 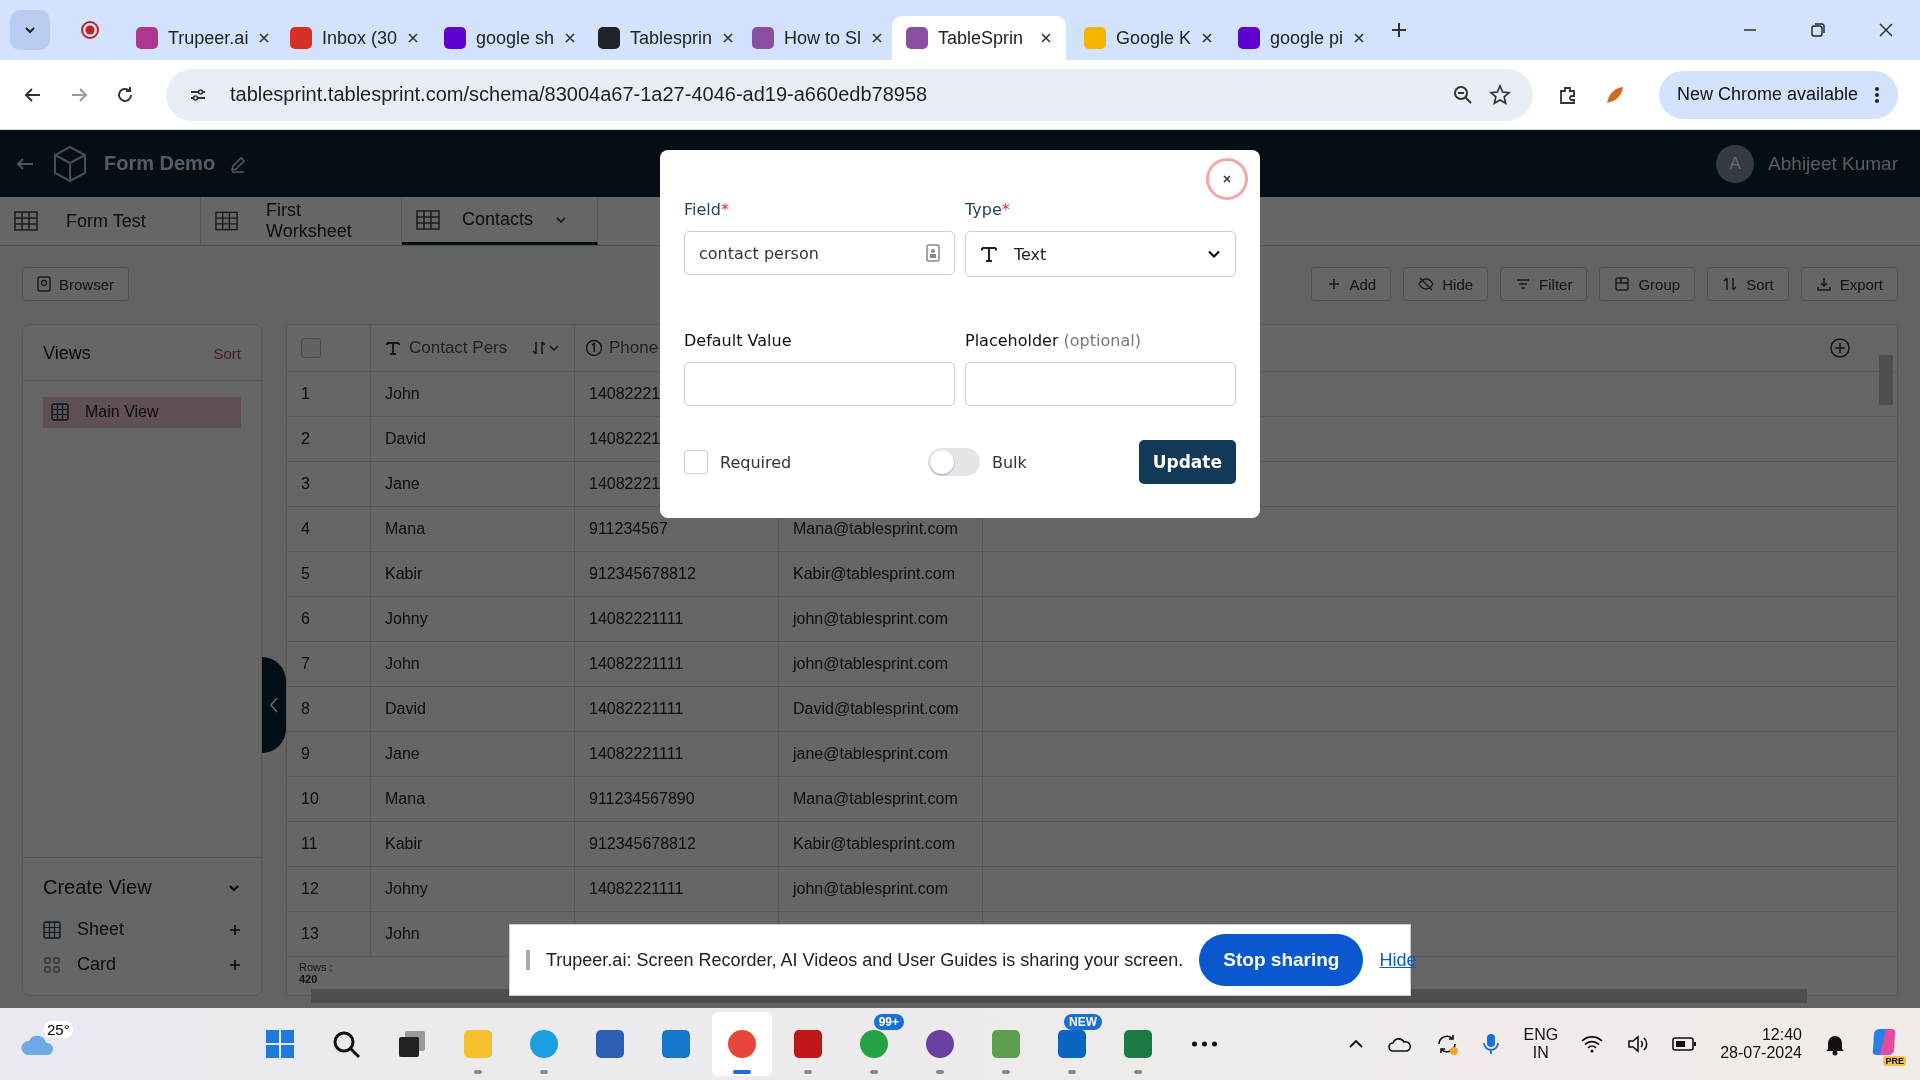 What do you see at coordinates (305, 394) in the screenshot?
I see `row-number: 1` at bounding box center [305, 394].